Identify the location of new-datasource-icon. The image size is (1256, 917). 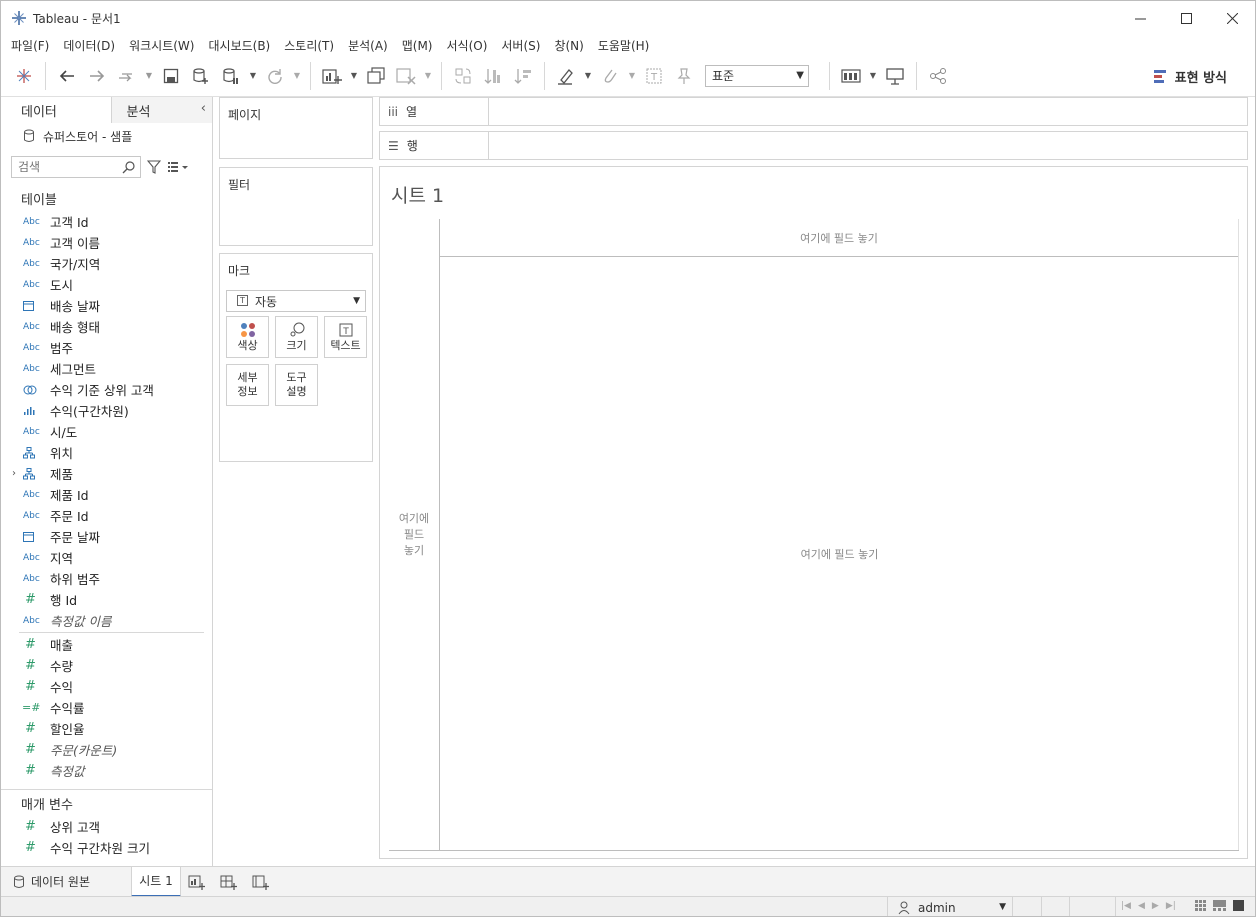
(201, 76).